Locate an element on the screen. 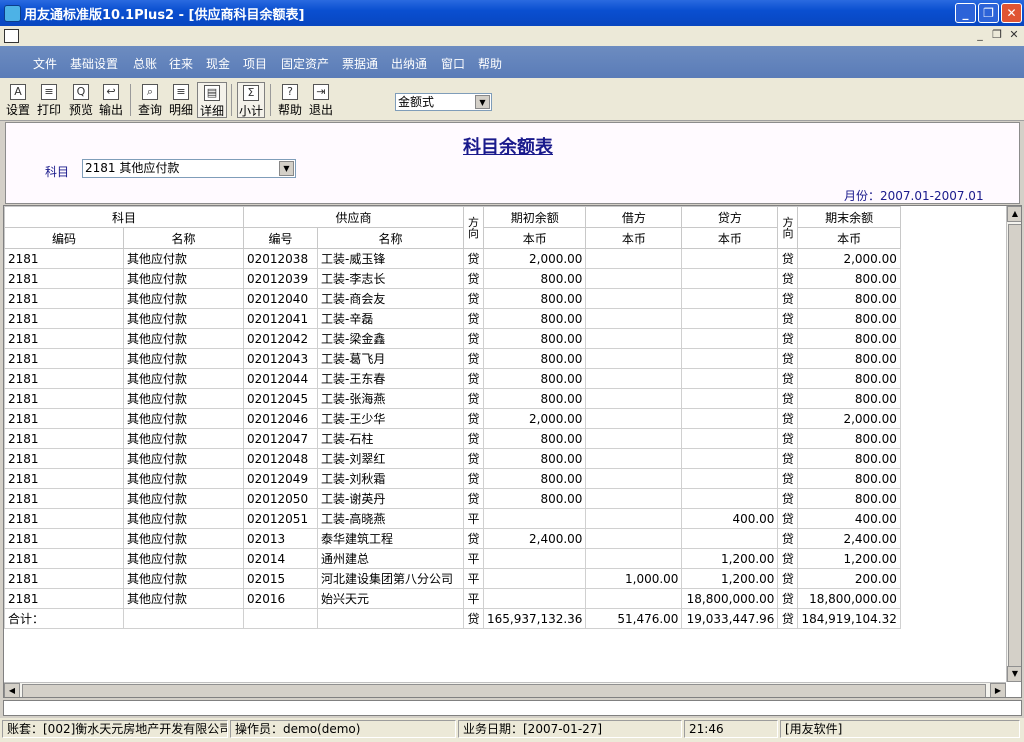 Image resolution: width=1024 pixels, height=742 pixels. menu-cashier: 出纳通 is located at coordinates (409, 63).